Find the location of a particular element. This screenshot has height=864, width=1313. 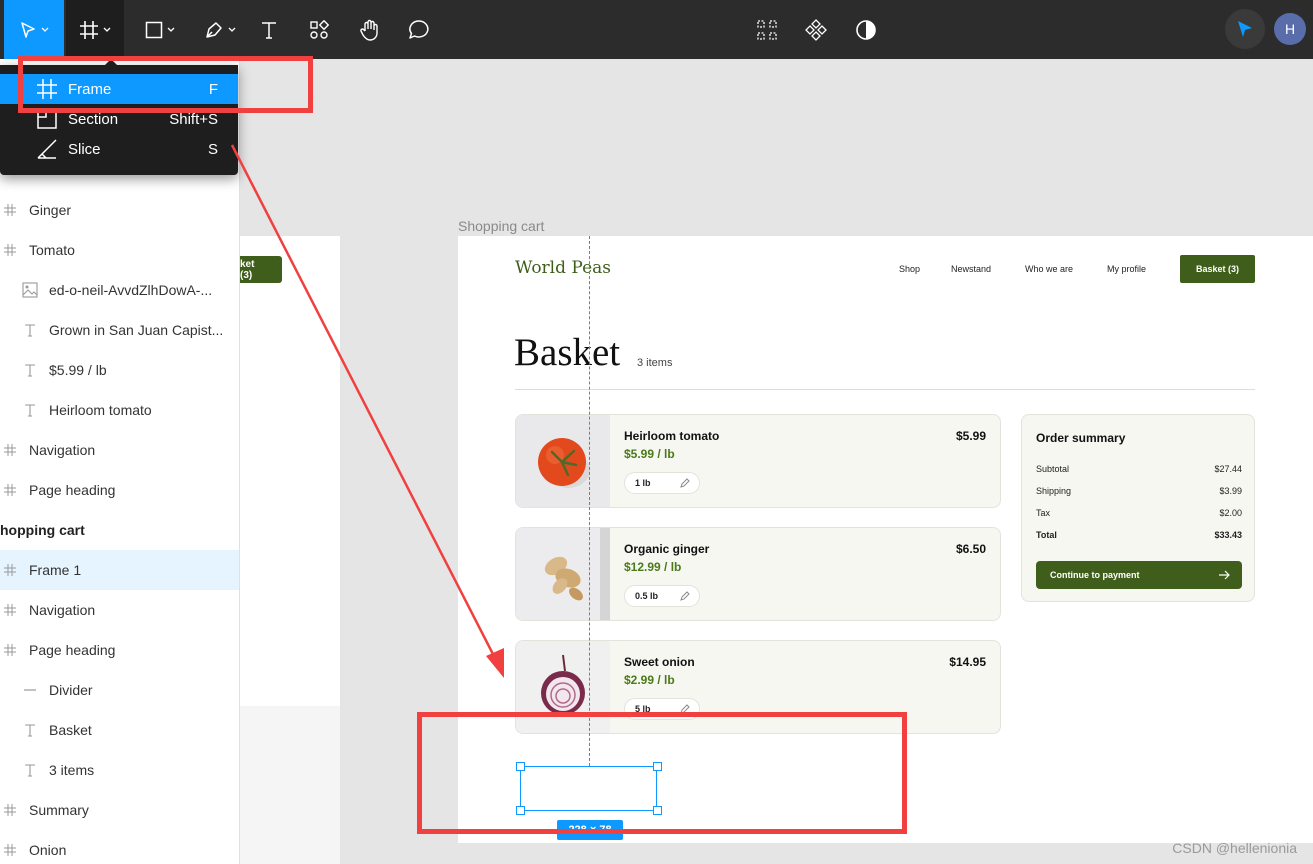

annotation-arrow is located at coordinates (367, 411).